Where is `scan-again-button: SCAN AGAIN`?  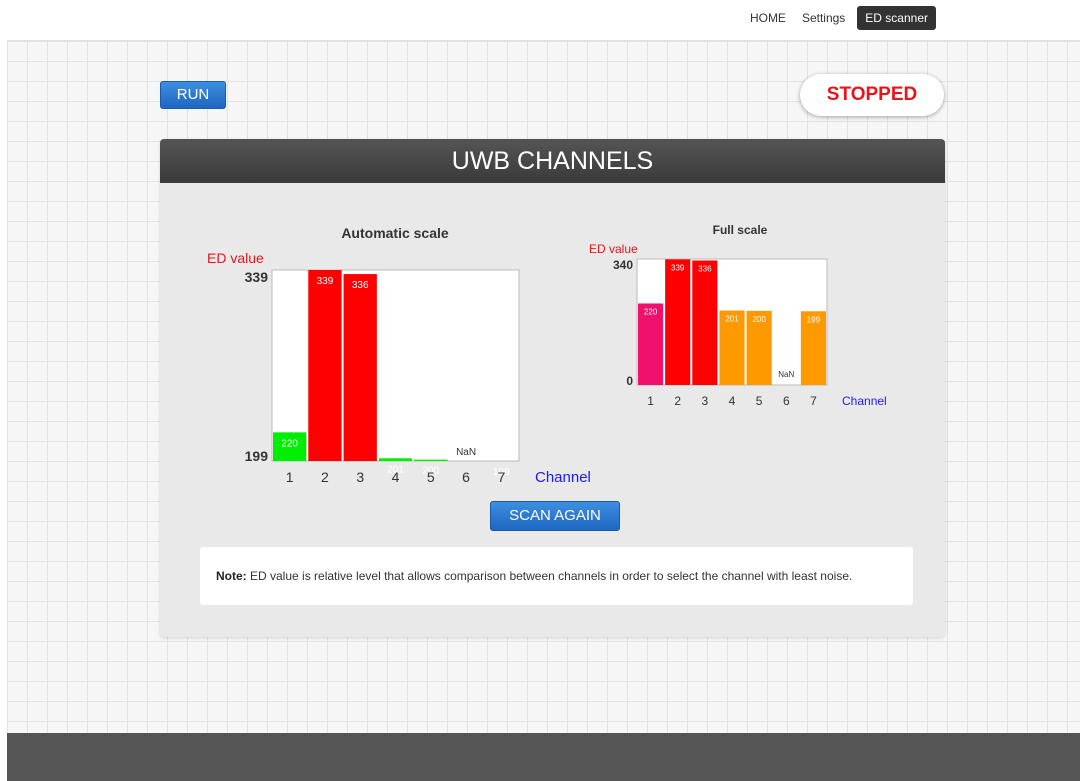
scan-again-button: SCAN AGAIN is located at coordinates (555, 516).